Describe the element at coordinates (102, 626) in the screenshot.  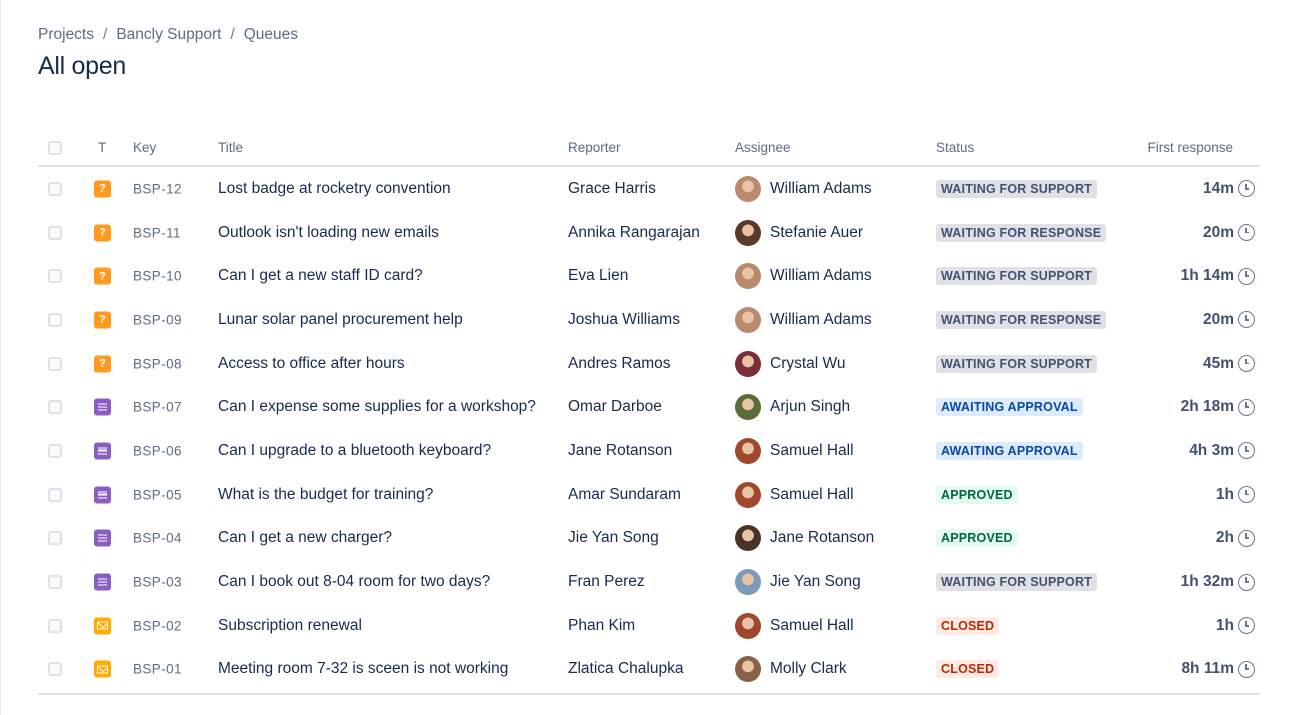
I see `email-type-icon` at that location.